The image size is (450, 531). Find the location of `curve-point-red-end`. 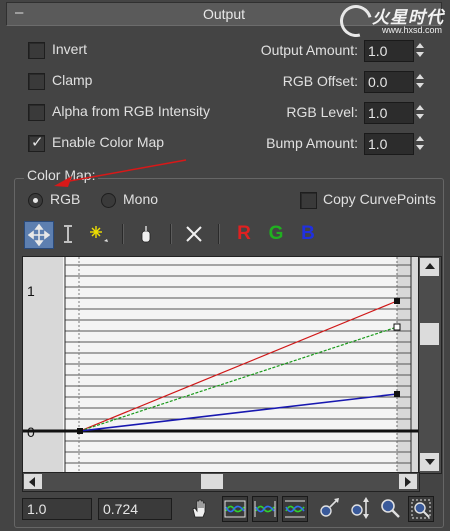

curve-point-red-end is located at coordinates (397, 301).